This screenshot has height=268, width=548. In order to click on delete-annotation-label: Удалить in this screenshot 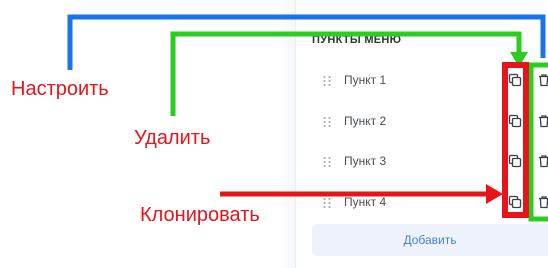, I will do `click(172, 138)`.